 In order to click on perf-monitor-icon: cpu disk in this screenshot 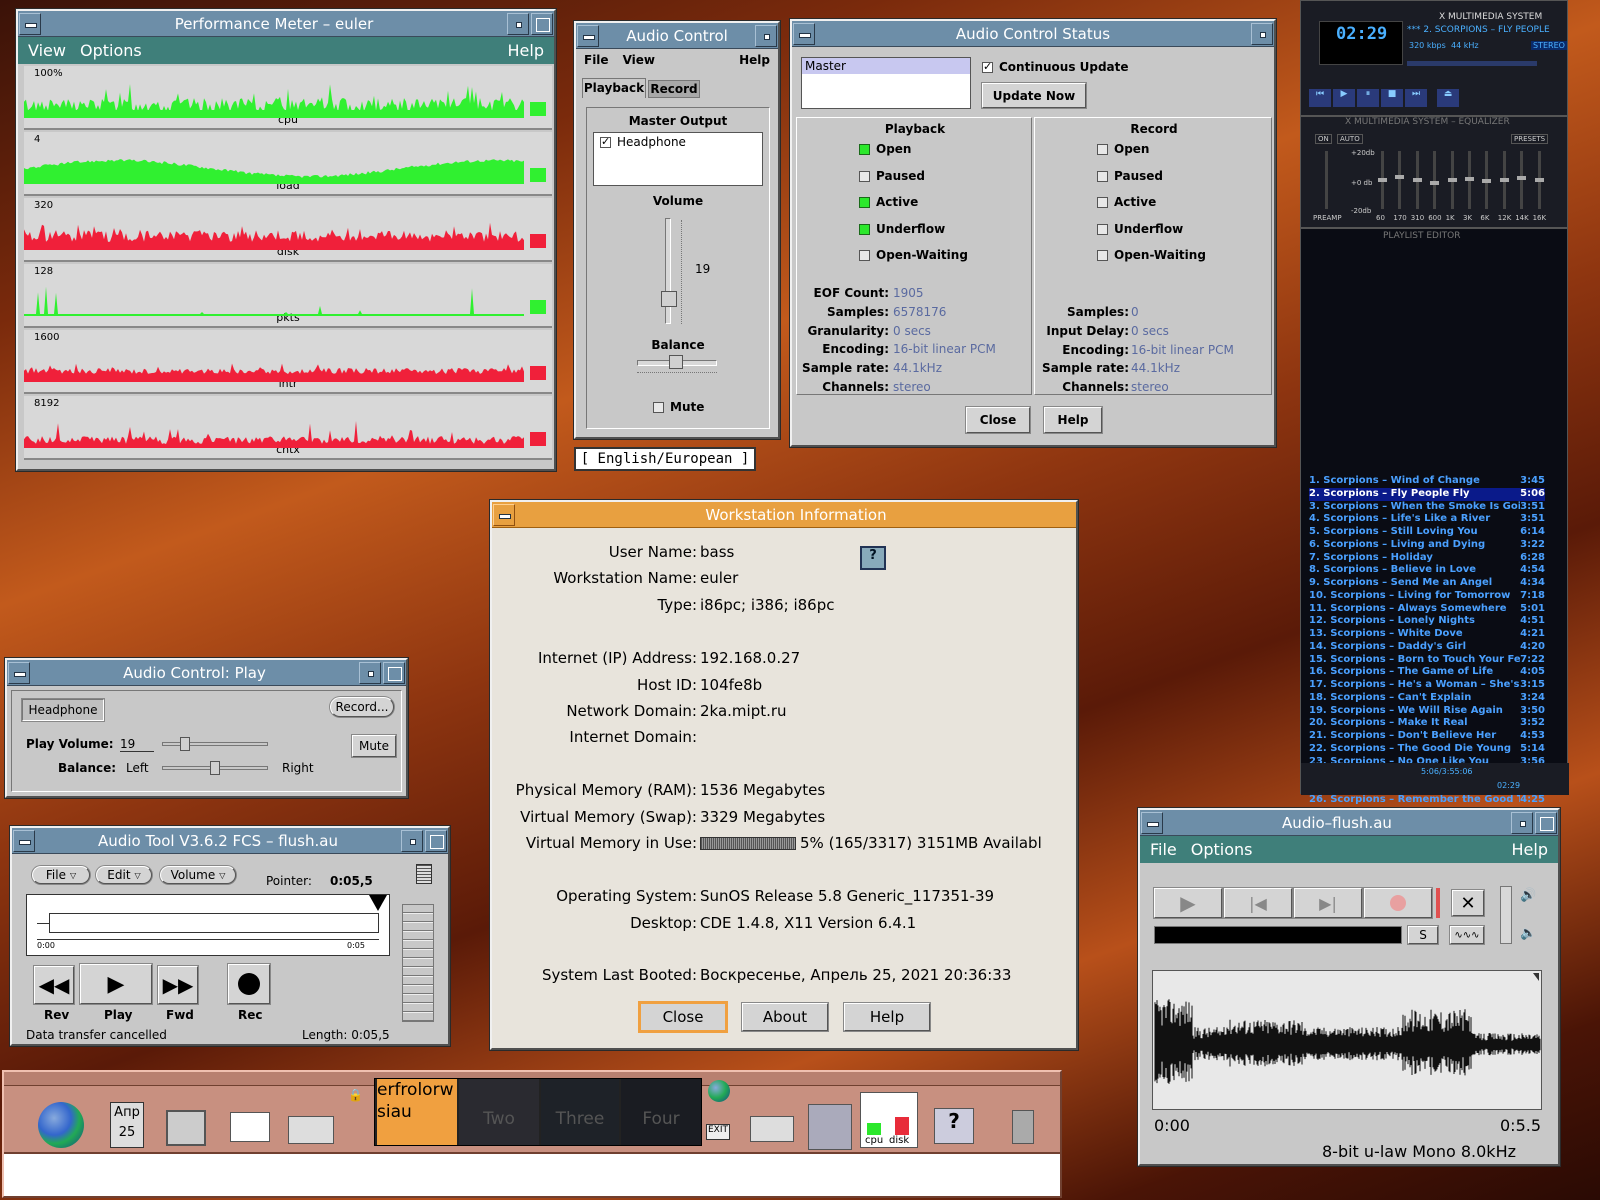, I will do `click(889, 1120)`.